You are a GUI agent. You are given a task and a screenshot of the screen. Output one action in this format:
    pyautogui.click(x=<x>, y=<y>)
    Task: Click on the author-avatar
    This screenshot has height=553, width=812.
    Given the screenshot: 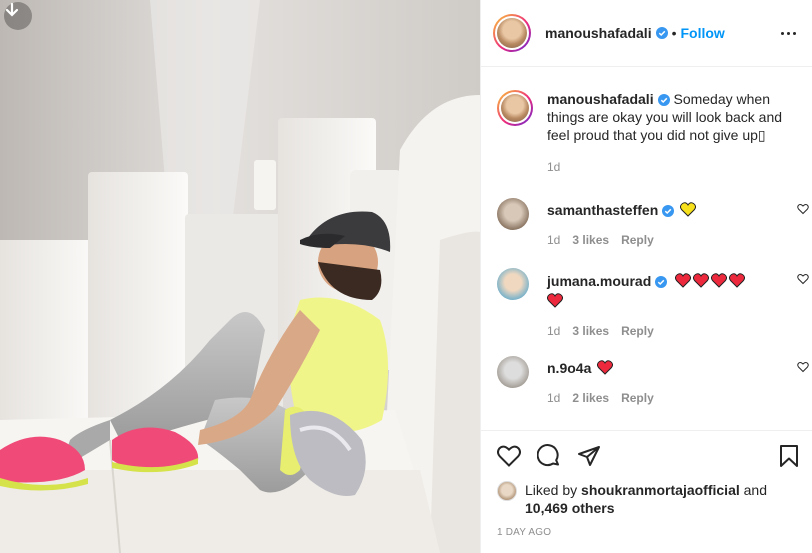 What is the action you would take?
    pyautogui.click(x=512, y=33)
    